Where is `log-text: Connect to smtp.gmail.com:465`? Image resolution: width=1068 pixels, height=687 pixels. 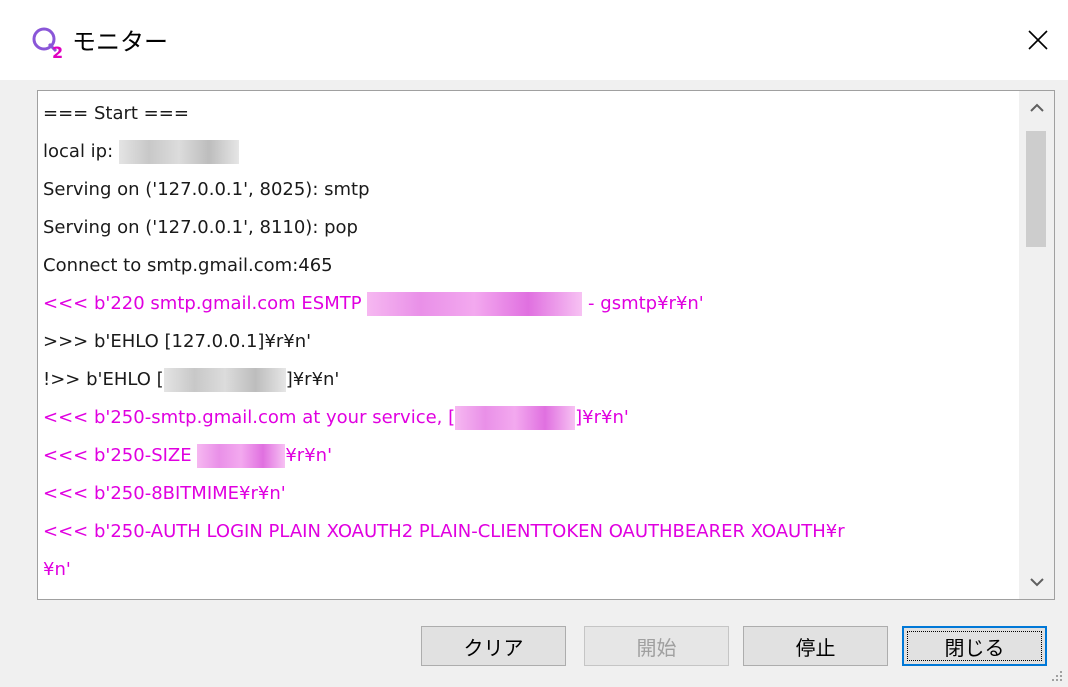 log-text: Connect to smtp.gmail.com:465 is located at coordinates (188, 265).